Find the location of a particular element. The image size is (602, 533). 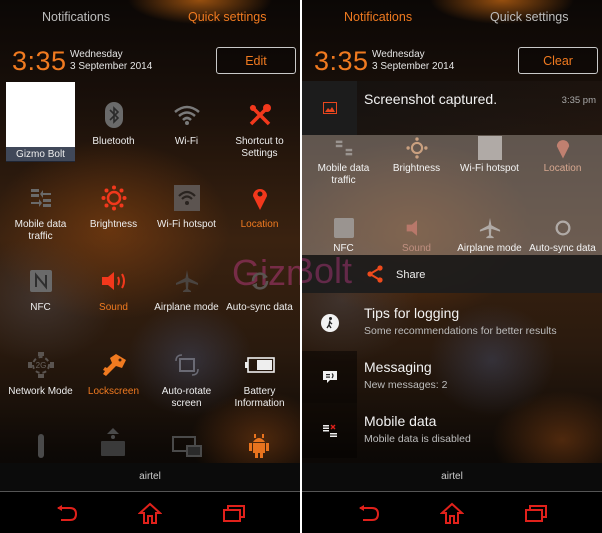

tile-mobile-data-traffic: Mobile data traffic is located at coordinates (40, 213).